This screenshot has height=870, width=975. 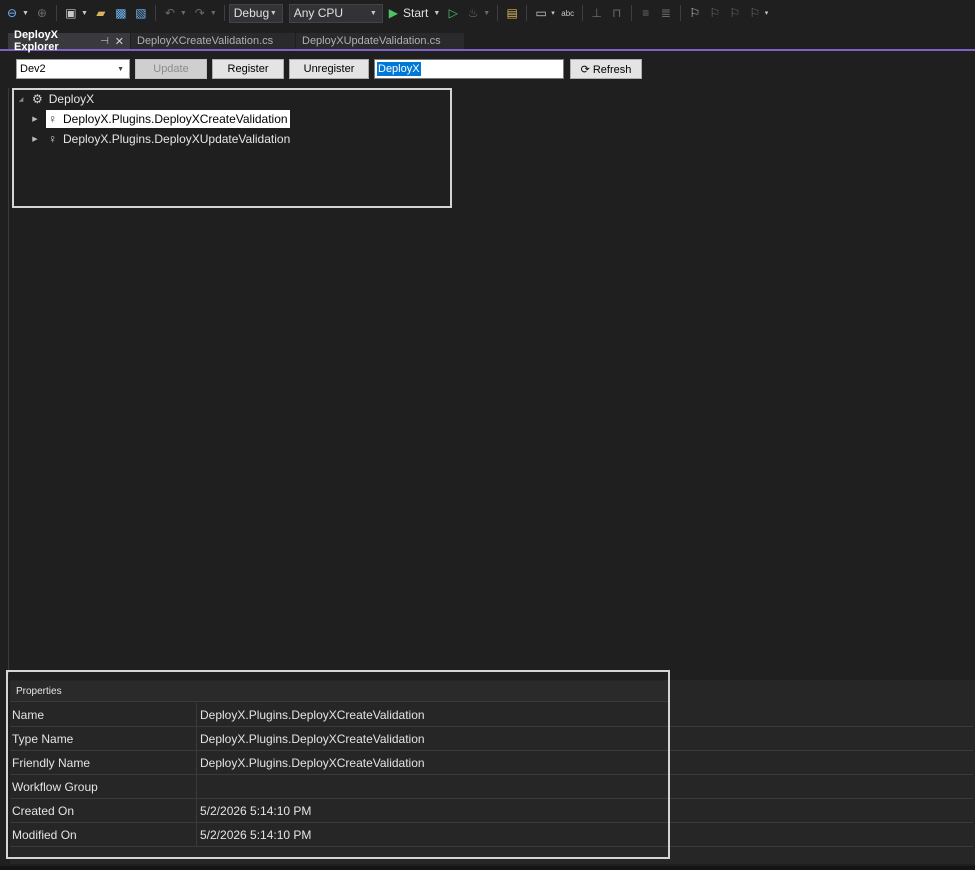 I want to click on indent-icon: ≡, so click(x=646, y=13).